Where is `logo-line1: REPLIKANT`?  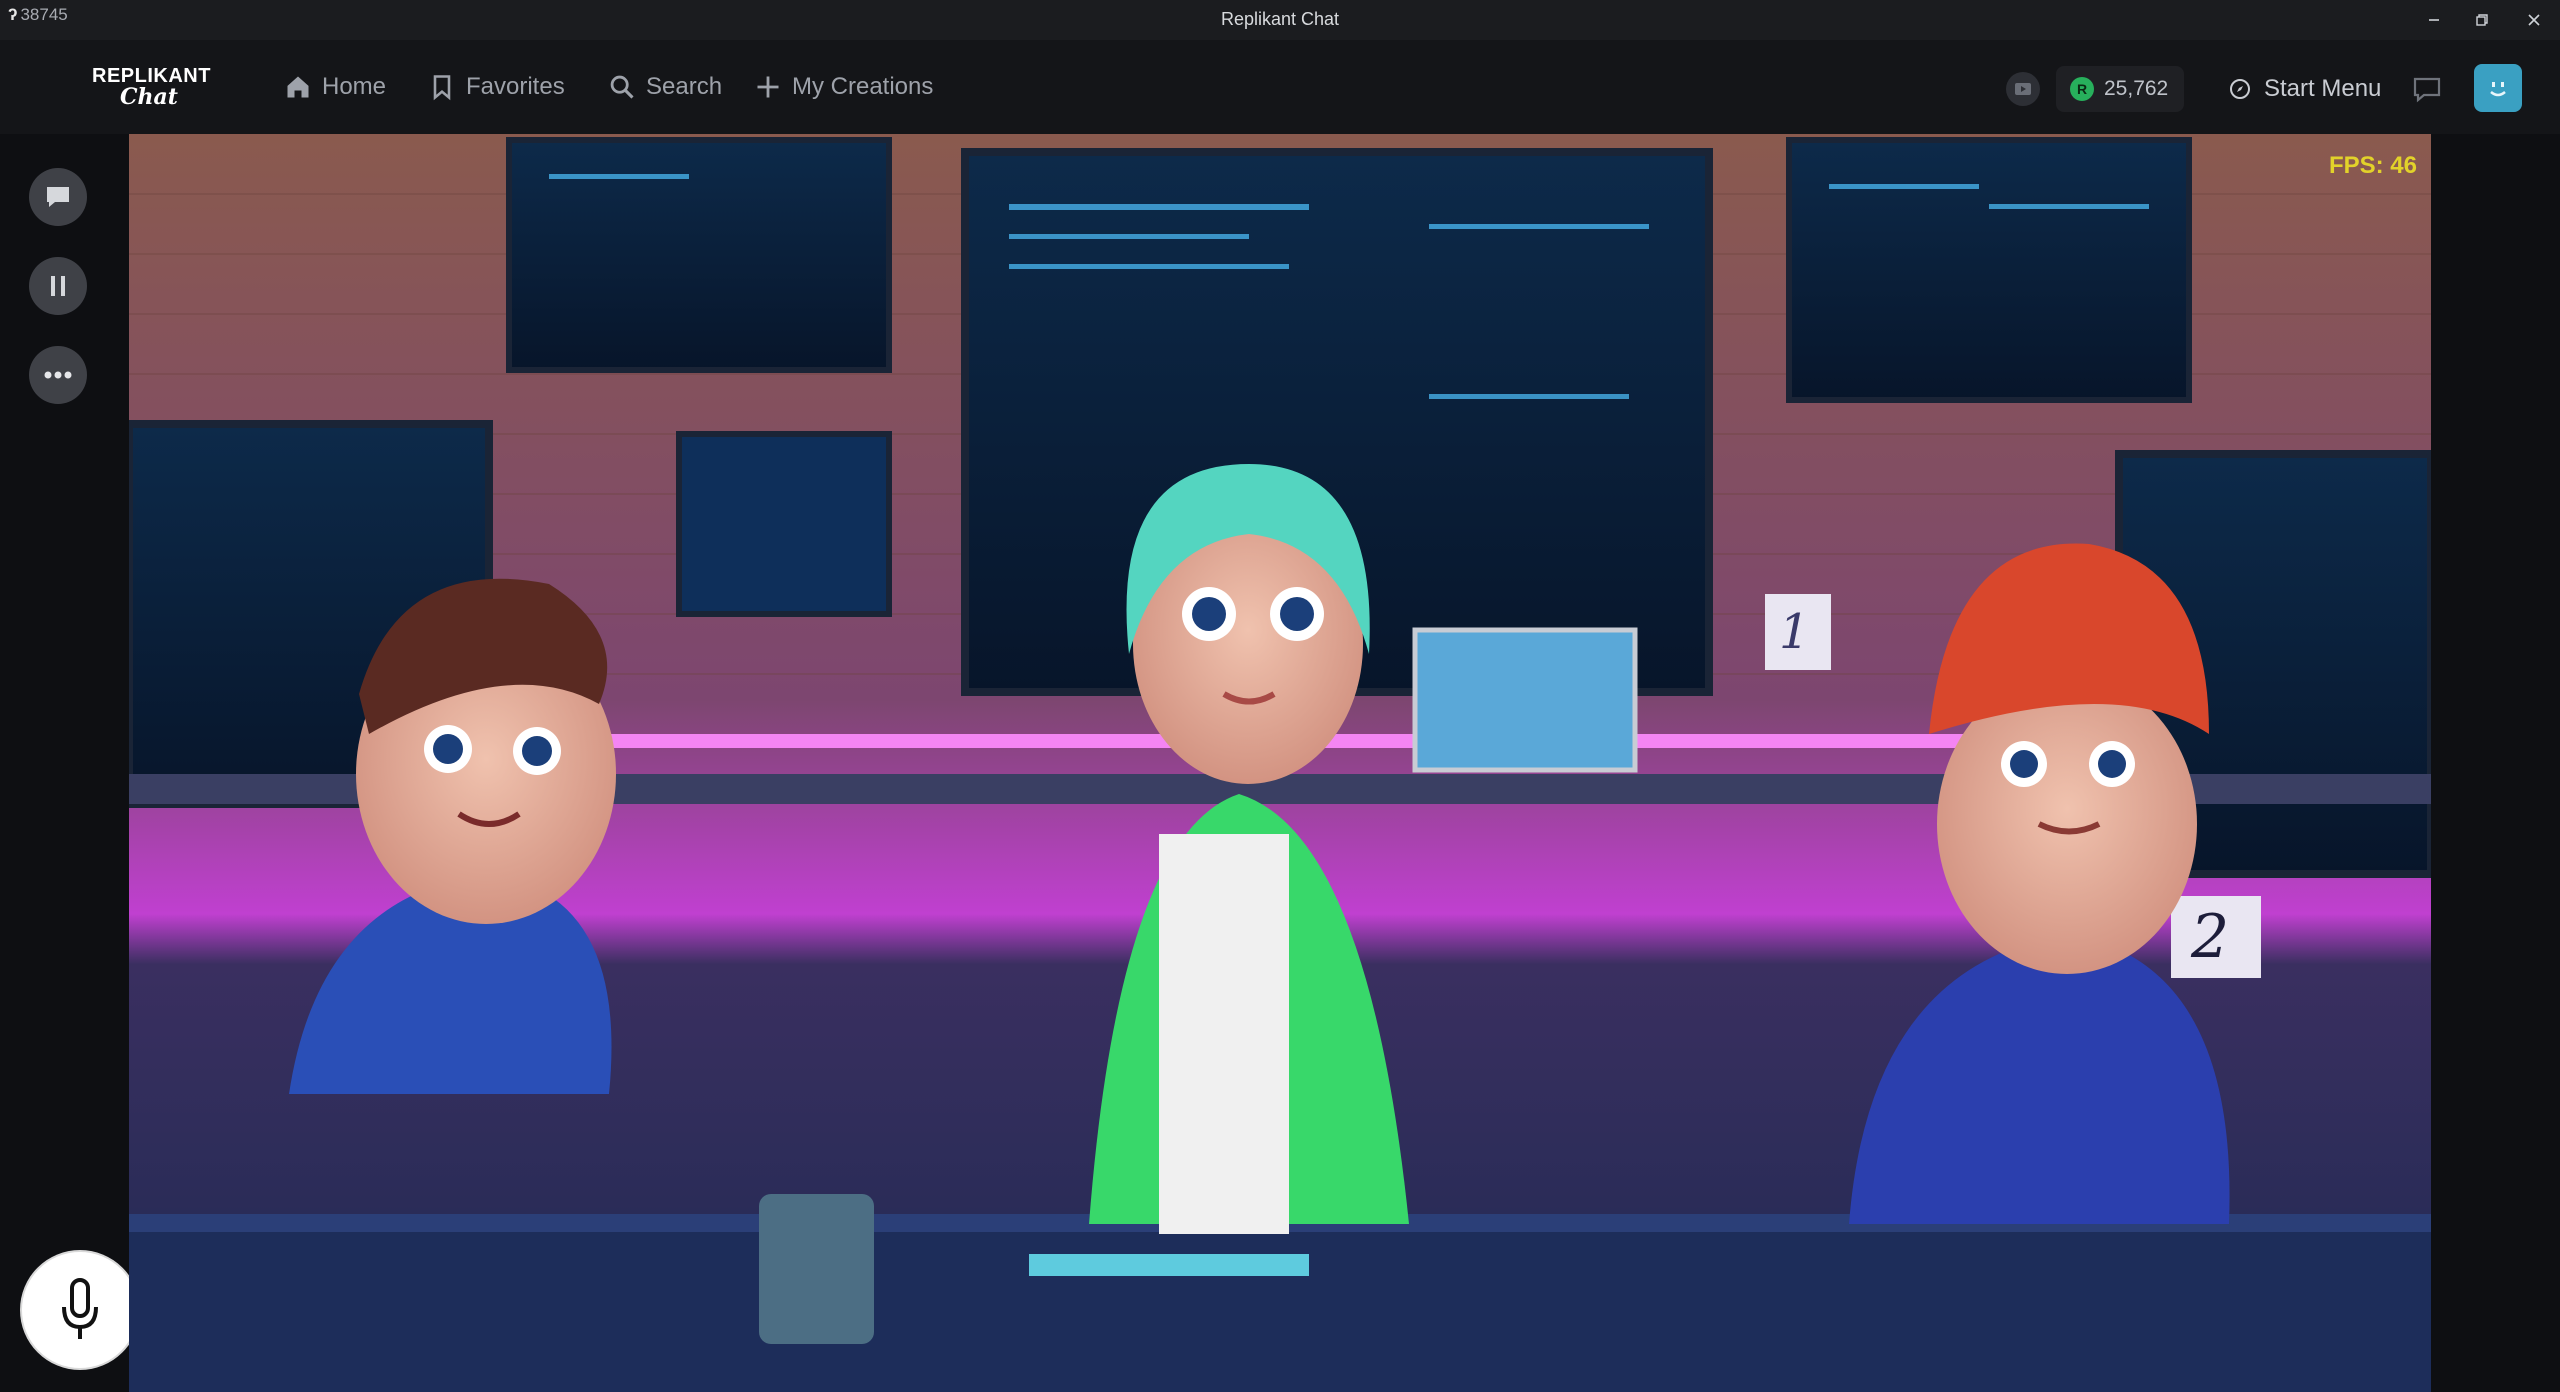 logo-line1: REPLIKANT is located at coordinates (151, 76).